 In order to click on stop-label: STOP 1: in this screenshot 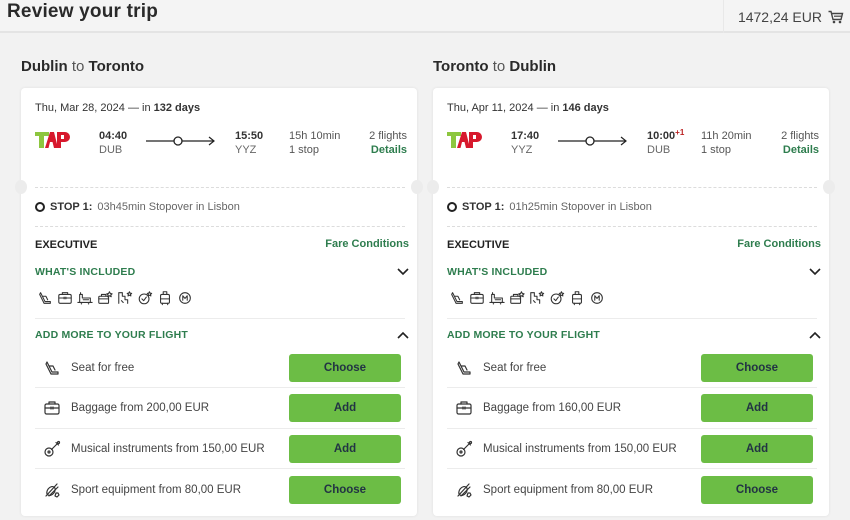, I will do `click(483, 207)`.